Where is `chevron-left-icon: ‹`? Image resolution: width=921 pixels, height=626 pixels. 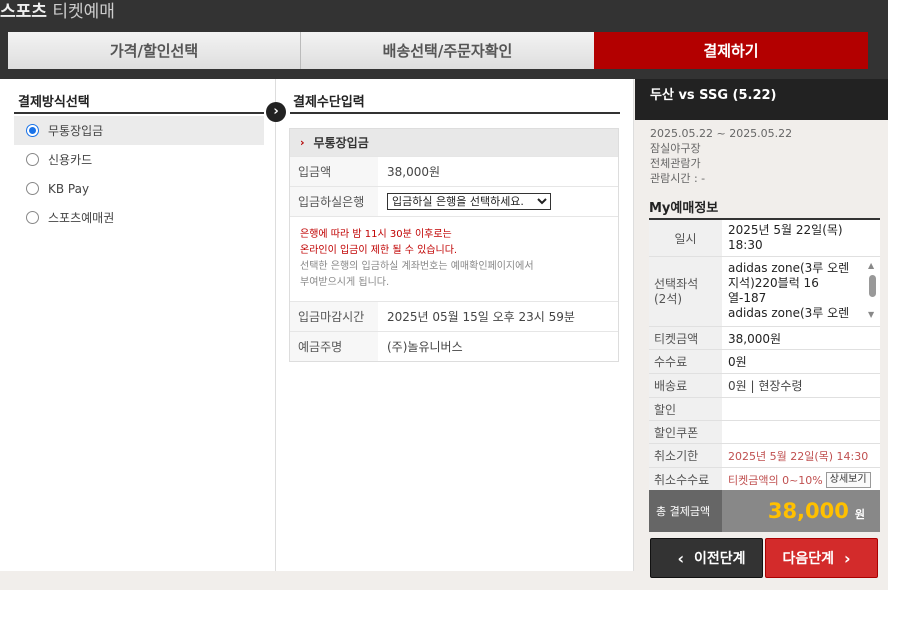 chevron-left-icon: ‹ is located at coordinates (681, 558).